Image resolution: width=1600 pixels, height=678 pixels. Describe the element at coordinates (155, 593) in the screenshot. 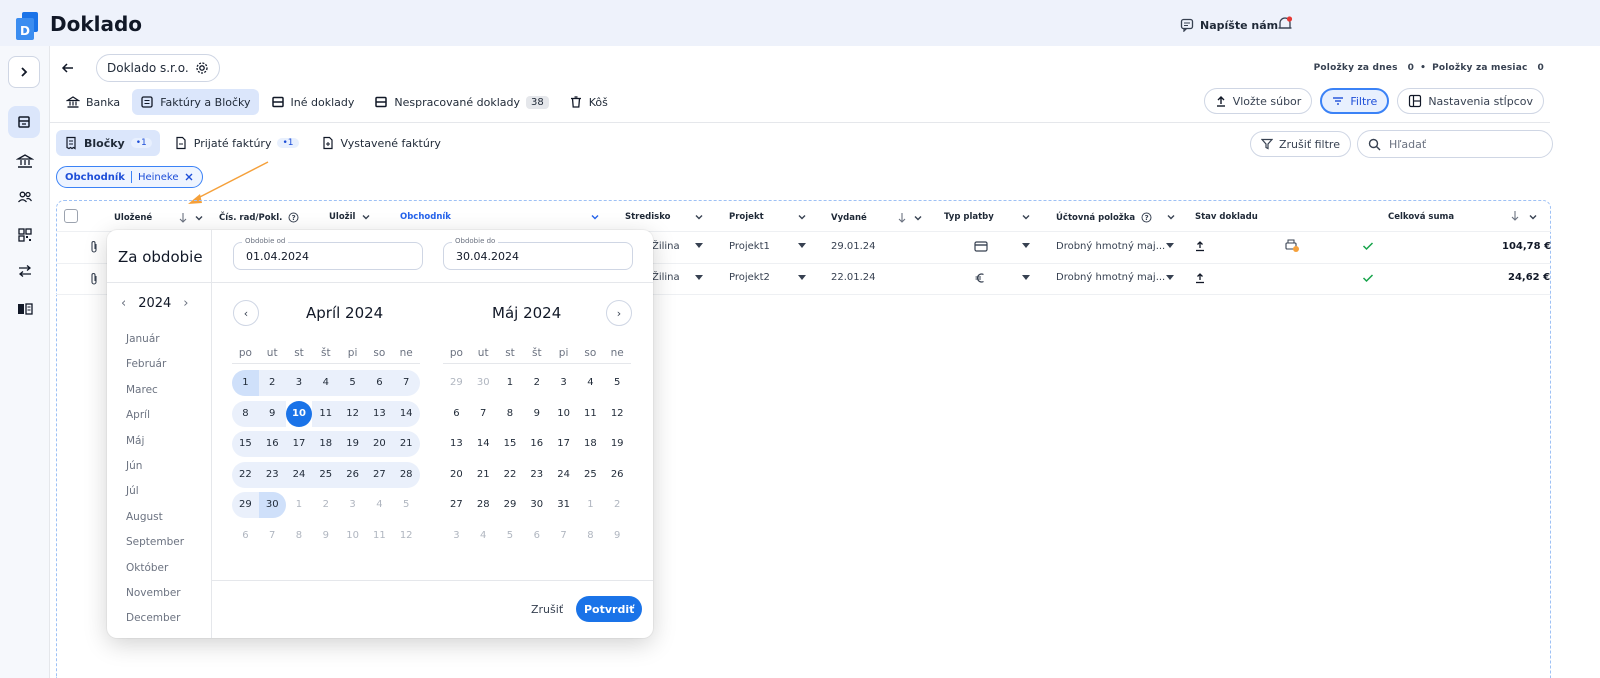

I see `month-item: November` at that location.